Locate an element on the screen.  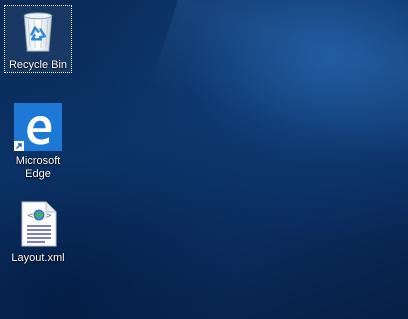
desktop-icon-recycle-bin: Recycle Bin is located at coordinates (38, 39).